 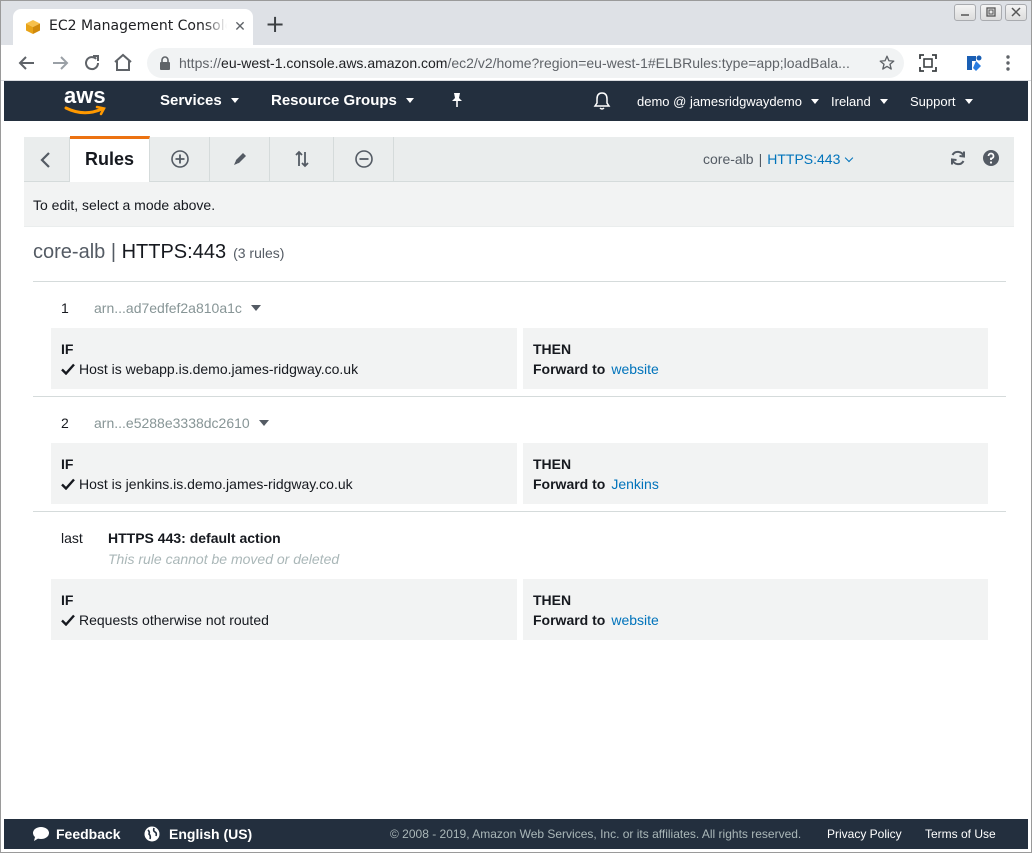 I want to click on back-arrow-icon, so click(x=27, y=63).